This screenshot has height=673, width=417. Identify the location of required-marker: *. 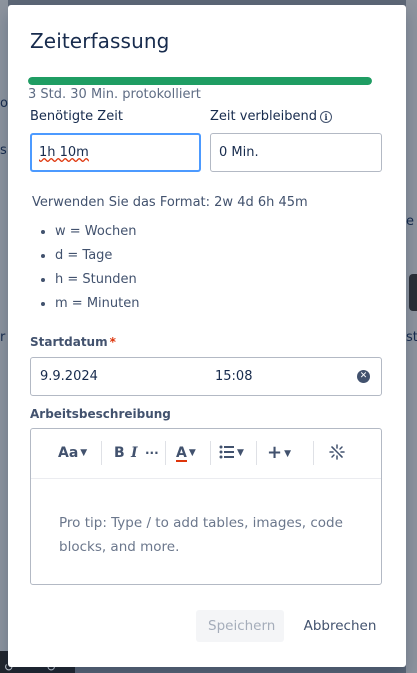
(112, 342).